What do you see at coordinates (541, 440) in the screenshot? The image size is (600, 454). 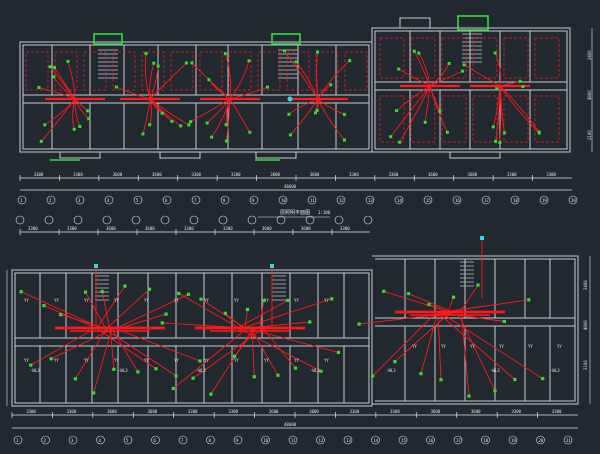 I see `axis-label: 20` at bounding box center [541, 440].